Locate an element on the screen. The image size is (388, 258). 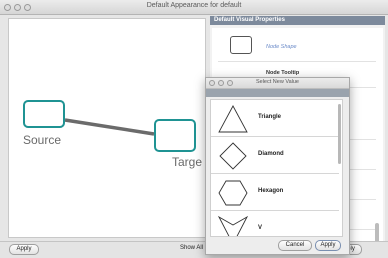
triangle-icon is located at coordinates (233, 119).